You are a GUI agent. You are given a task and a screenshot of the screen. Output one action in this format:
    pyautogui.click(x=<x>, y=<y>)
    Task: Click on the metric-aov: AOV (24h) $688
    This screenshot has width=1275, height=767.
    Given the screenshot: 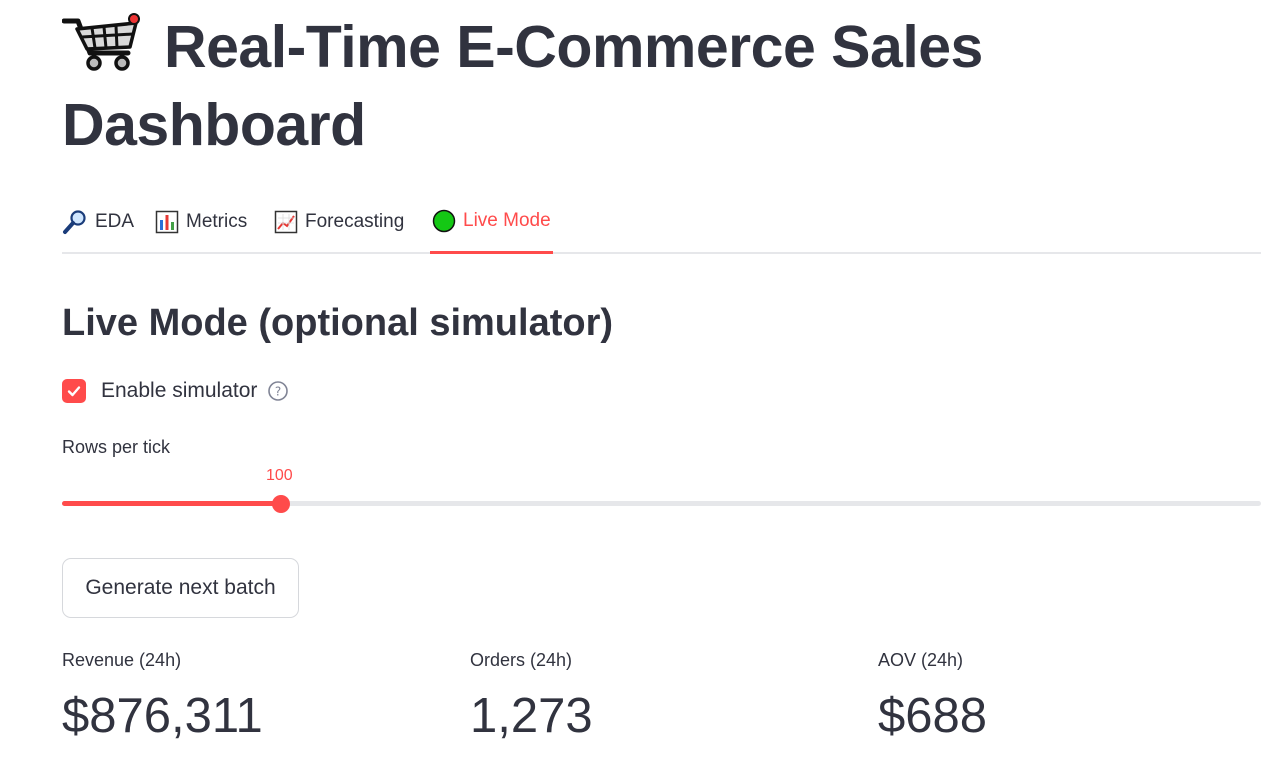 What is the action you would take?
    pyautogui.click(x=932, y=697)
    